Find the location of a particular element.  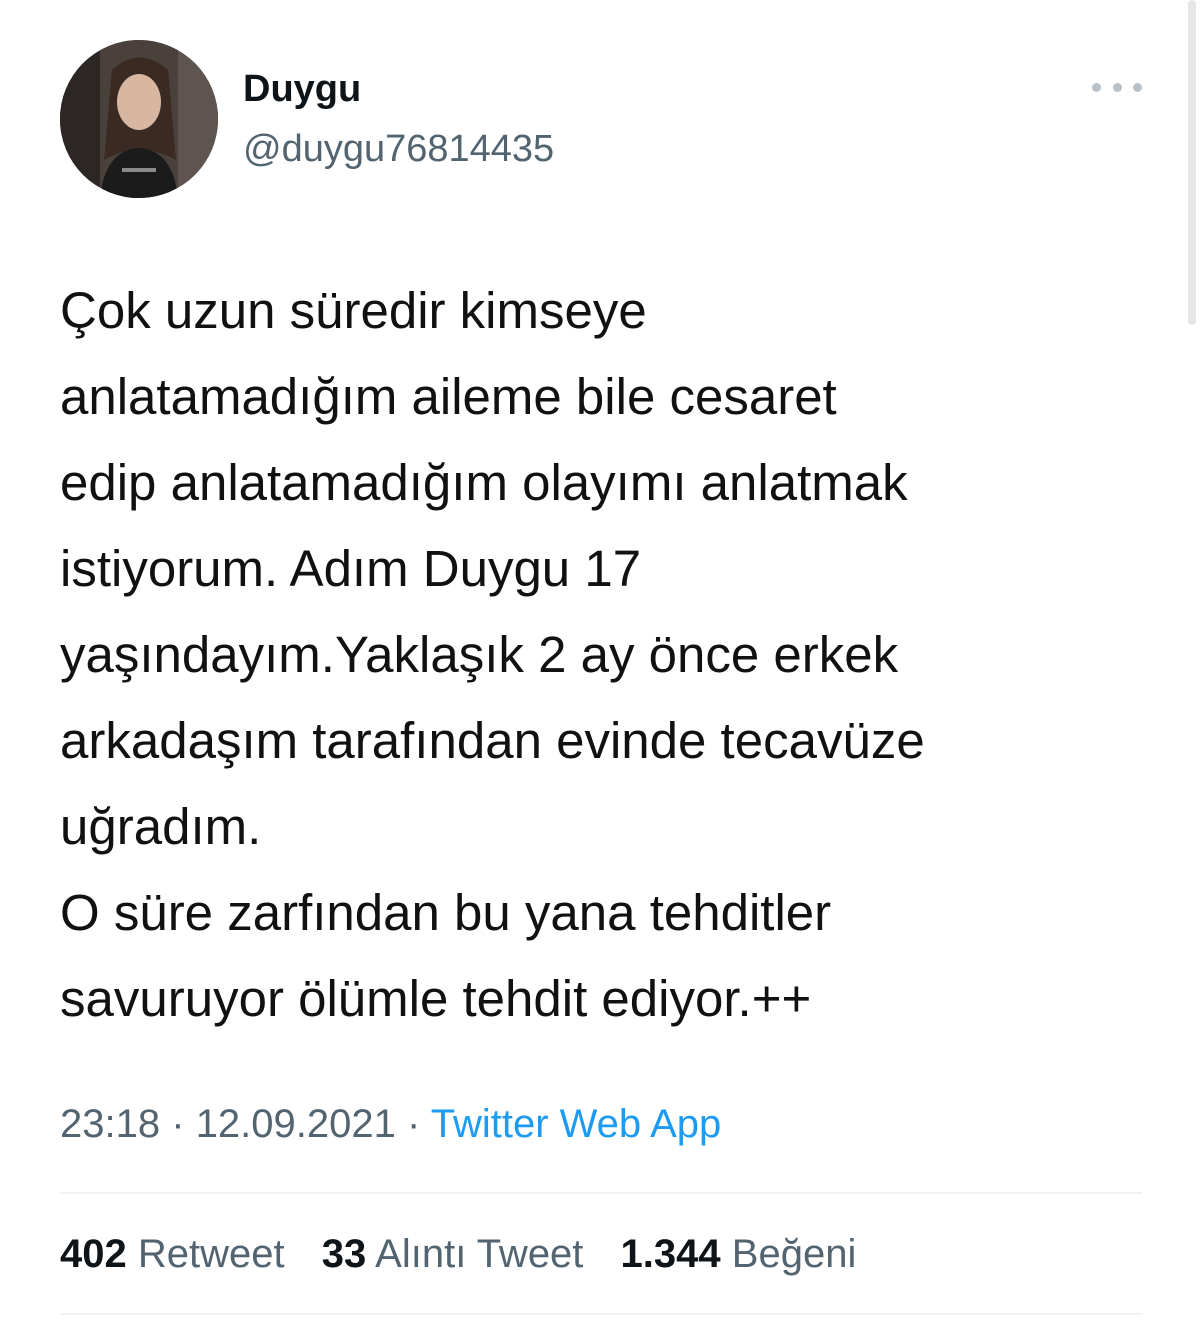

quotes-label: Alıntı Tweet is located at coordinates (479, 1254).